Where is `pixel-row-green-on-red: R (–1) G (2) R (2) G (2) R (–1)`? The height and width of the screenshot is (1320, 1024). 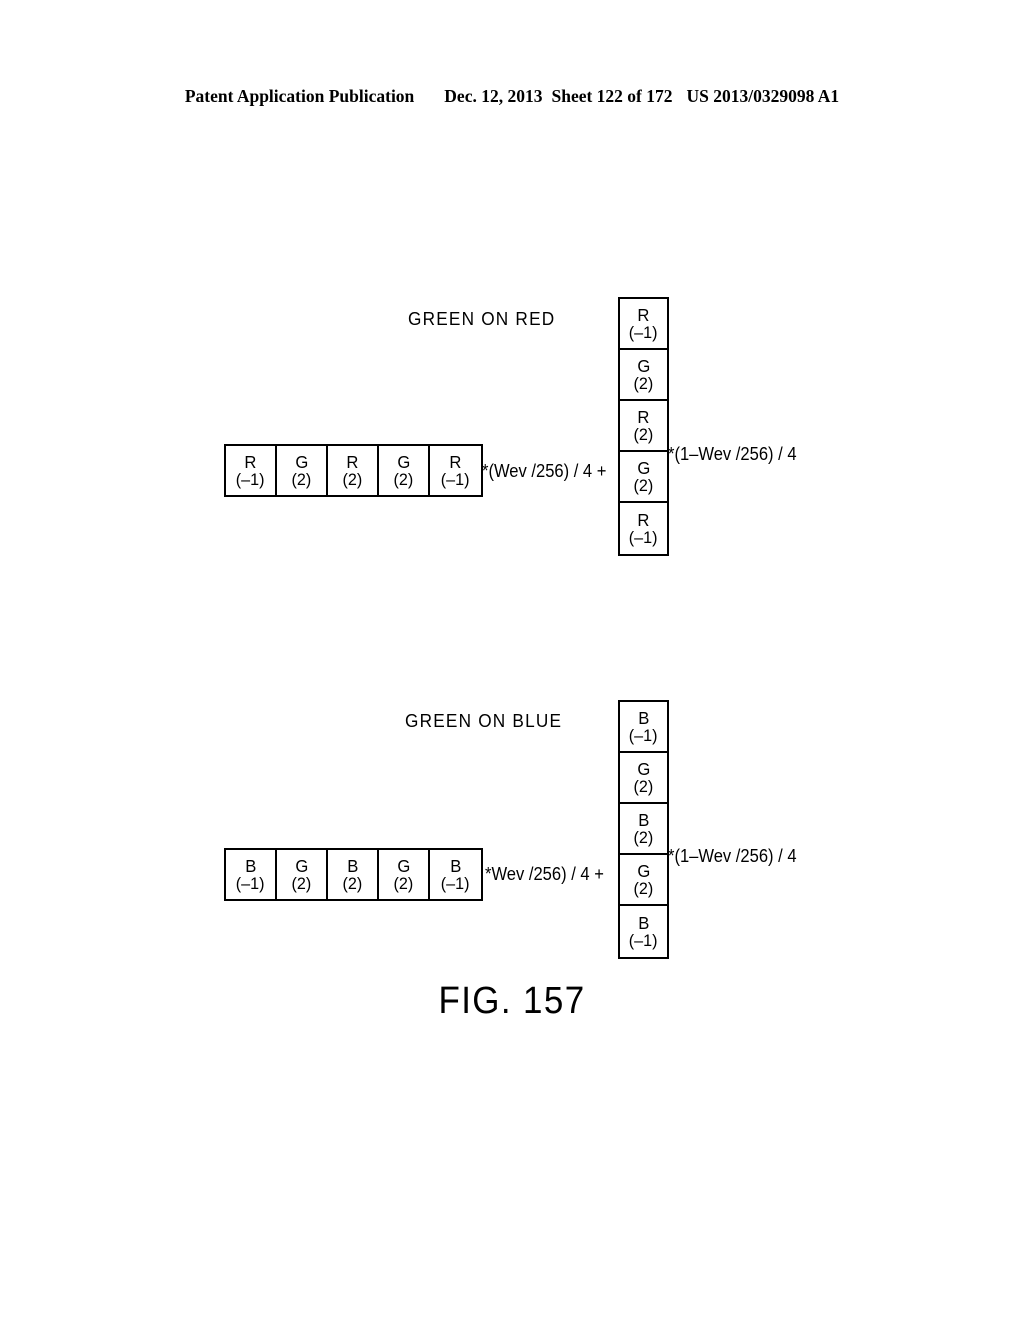 pixel-row-green-on-red: R (–1) G (2) R (2) G (2) R (–1) is located at coordinates (353, 470).